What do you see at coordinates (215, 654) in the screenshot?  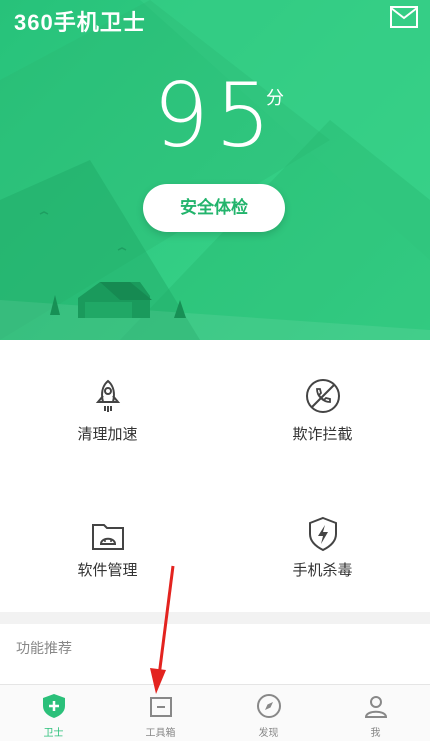 I see `recommend-section: 功能推荐` at bounding box center [215, 654].